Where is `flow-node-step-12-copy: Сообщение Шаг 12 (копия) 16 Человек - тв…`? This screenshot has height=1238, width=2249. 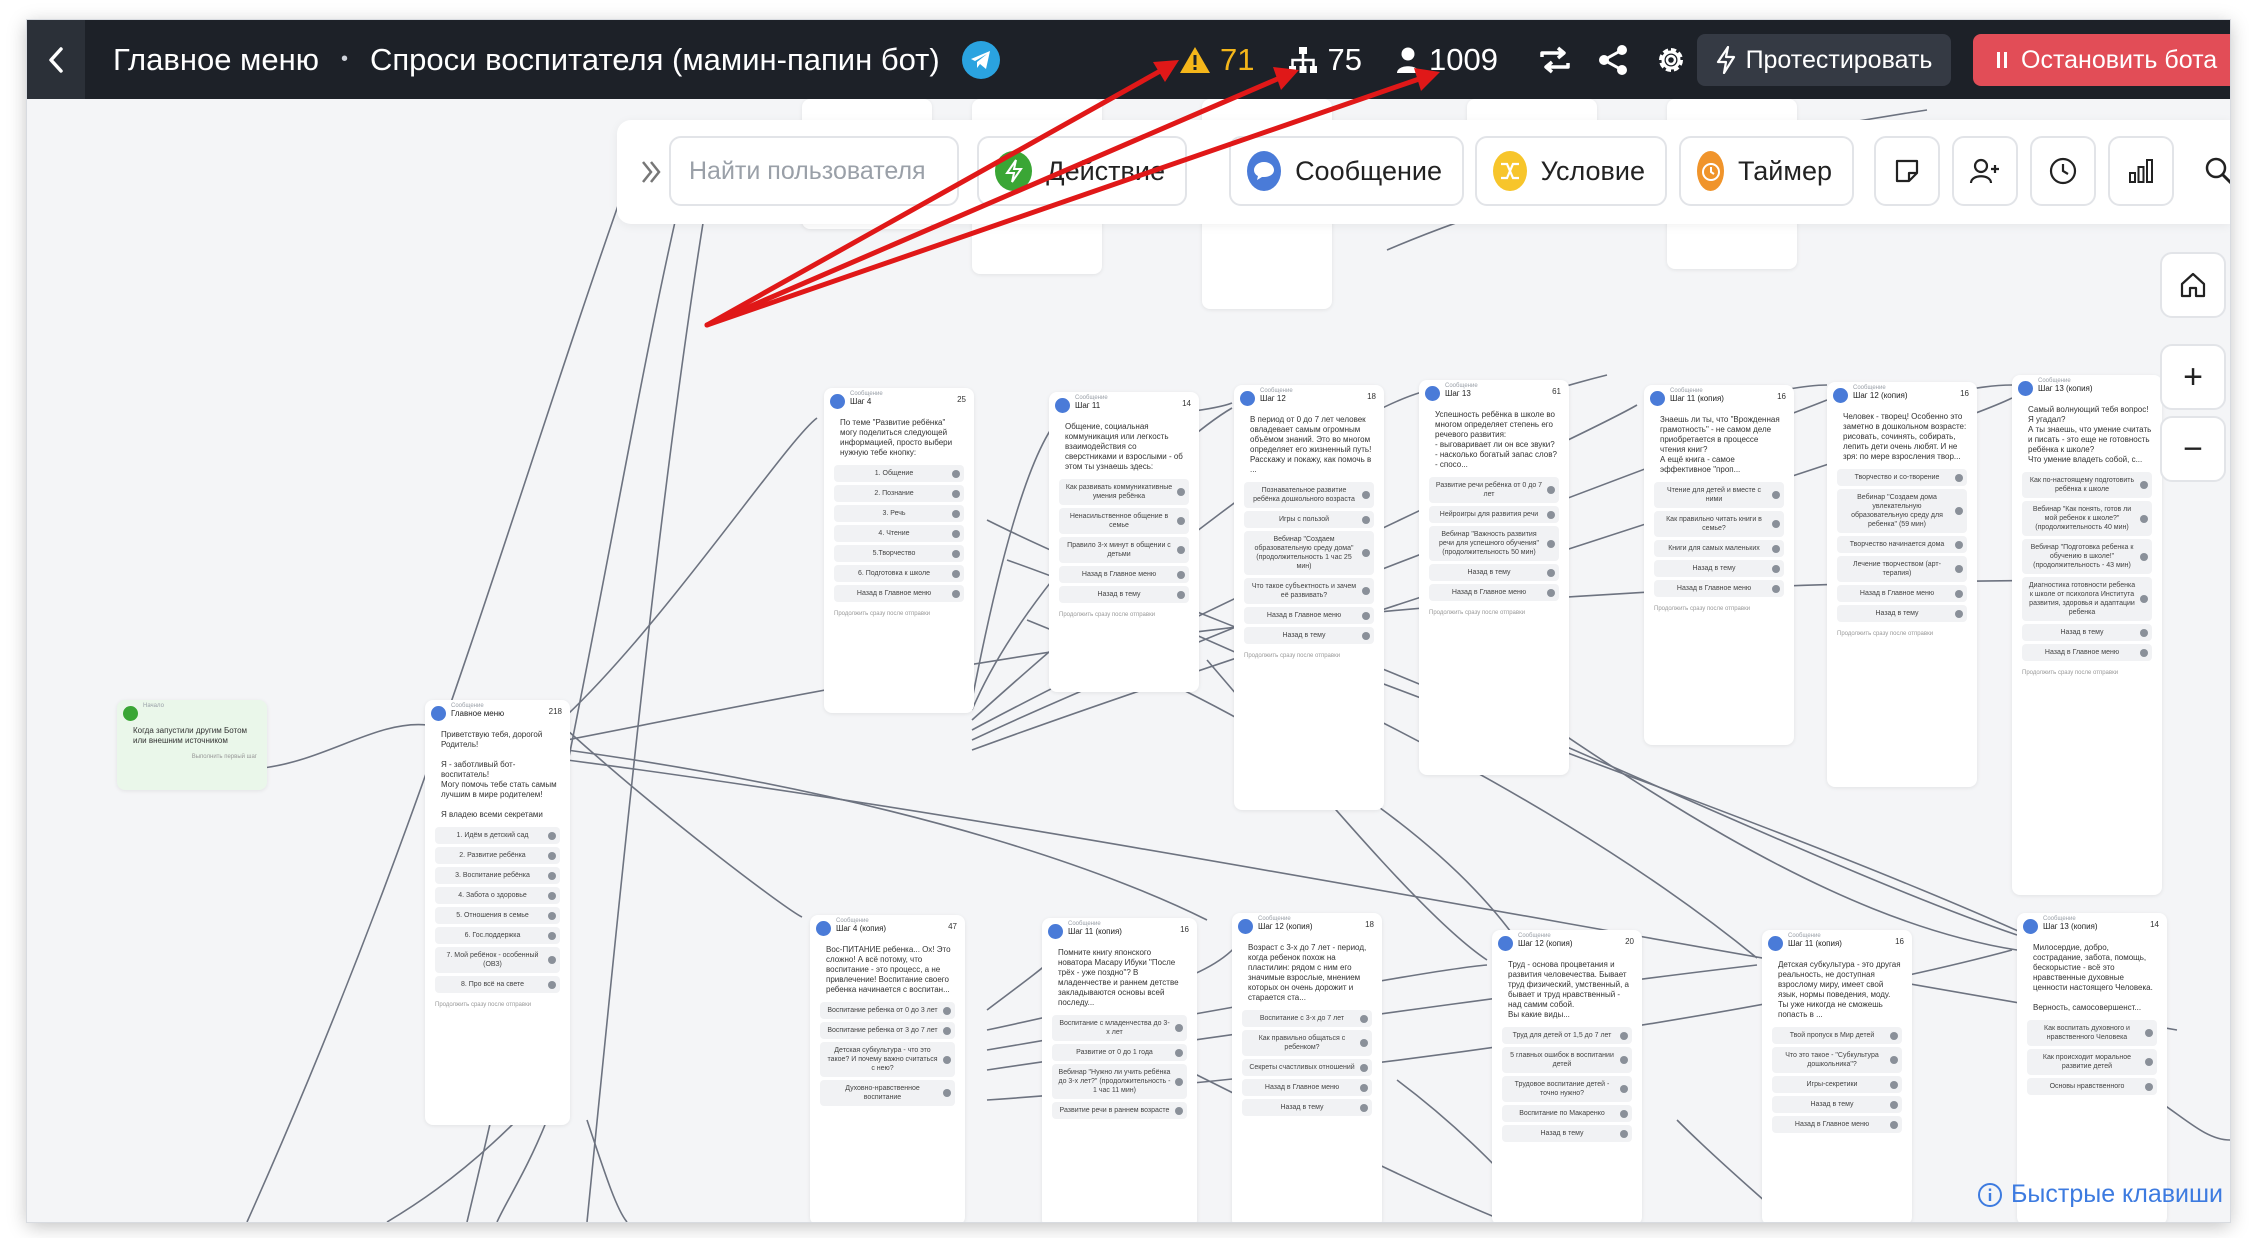 flow-node-step-12-copy: Сообщение Шаг 12 (копия) 16 Человек - тв… is located at coordinates (1902, 584).